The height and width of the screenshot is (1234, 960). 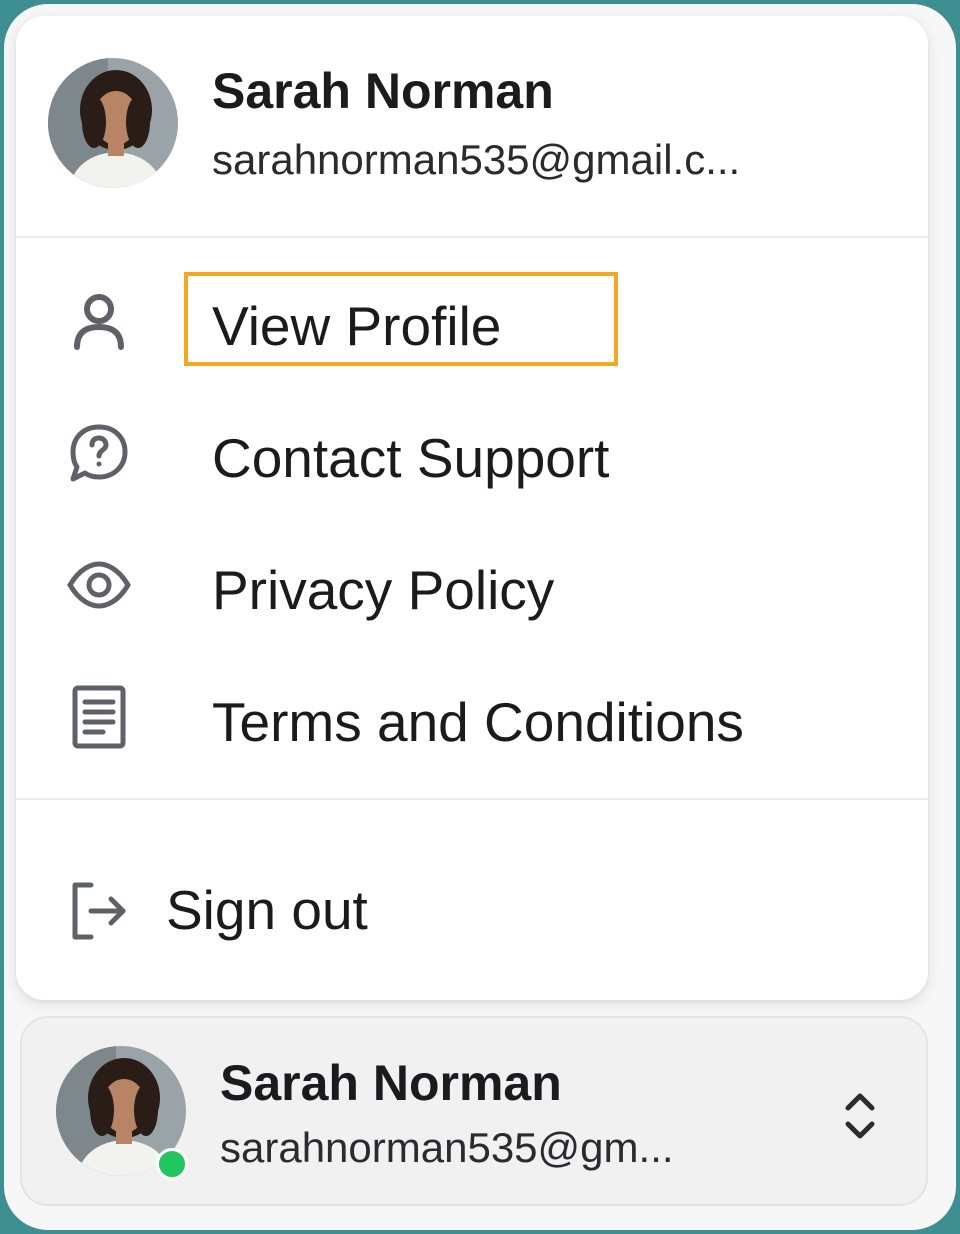 What do you see at coordinates (383, 91) in the screenshot?
I see `user-name: Sarah Norman` at bounding box center [383, 91].